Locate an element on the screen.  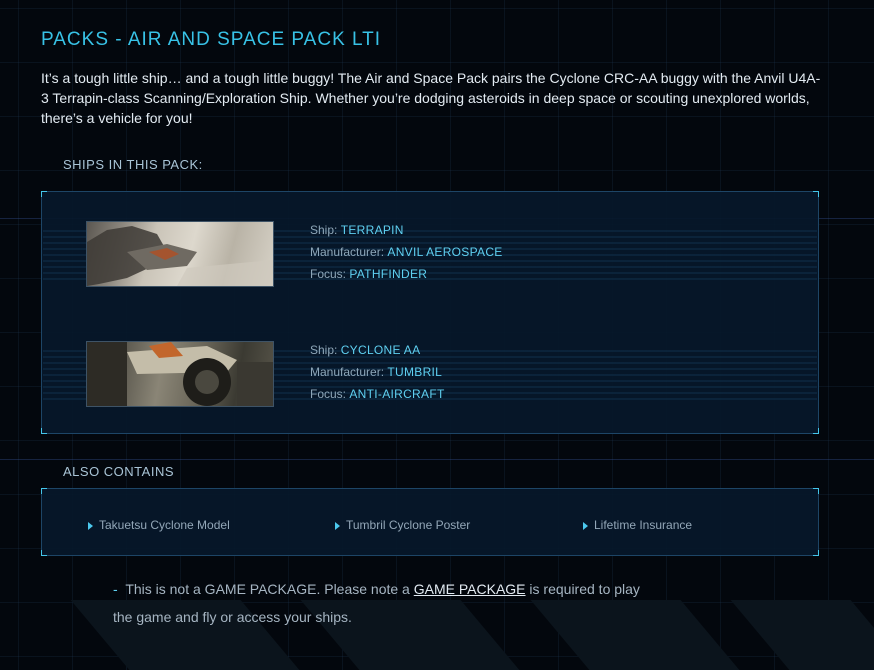
contains-item: Tumbril Cyclone Poster is located at coordinates (402, 525).